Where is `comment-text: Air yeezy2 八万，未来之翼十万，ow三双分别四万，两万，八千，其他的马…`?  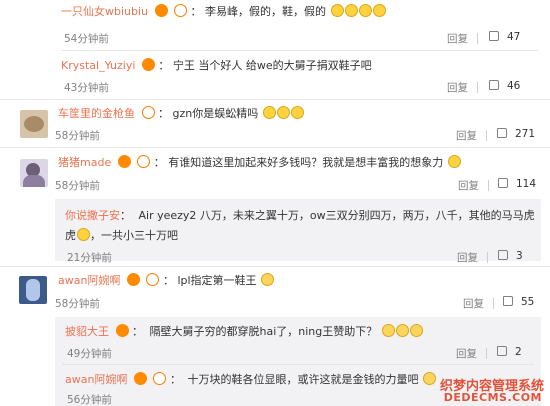
comment-text: Air yeezy2 八万，未来之翼十万，ow三双分别四万，两万，八千，其他的马… is located at coordinates (336, 215).